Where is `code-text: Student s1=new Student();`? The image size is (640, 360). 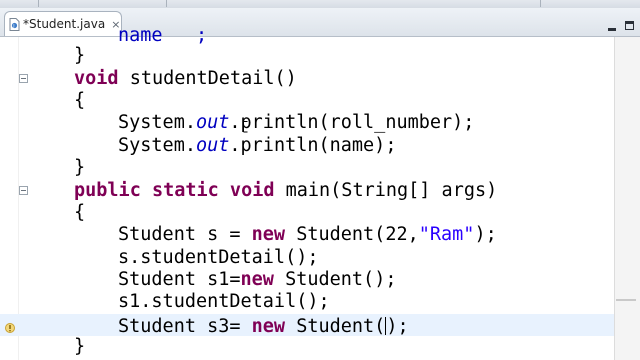
code-text: Student s1=new Student(); is located at coordinates (257, 280).